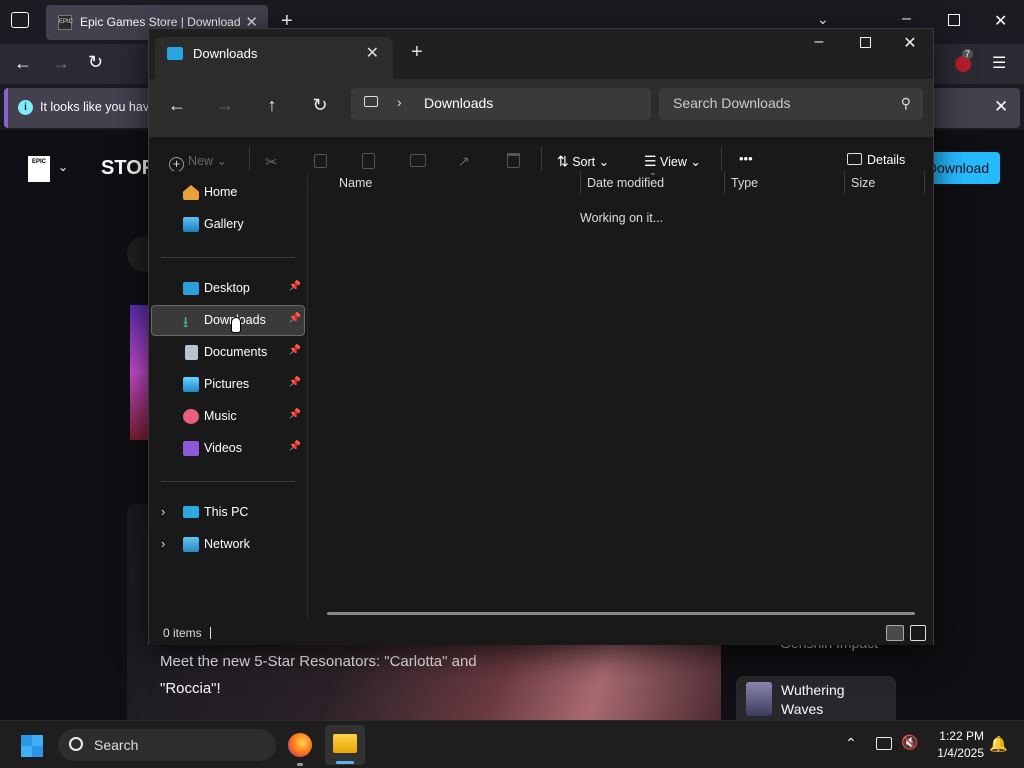 The width and height of the screenshot is (1024, 768). I want to click on sort-button: ⇅ Sort ⌄, so click(583, 161).